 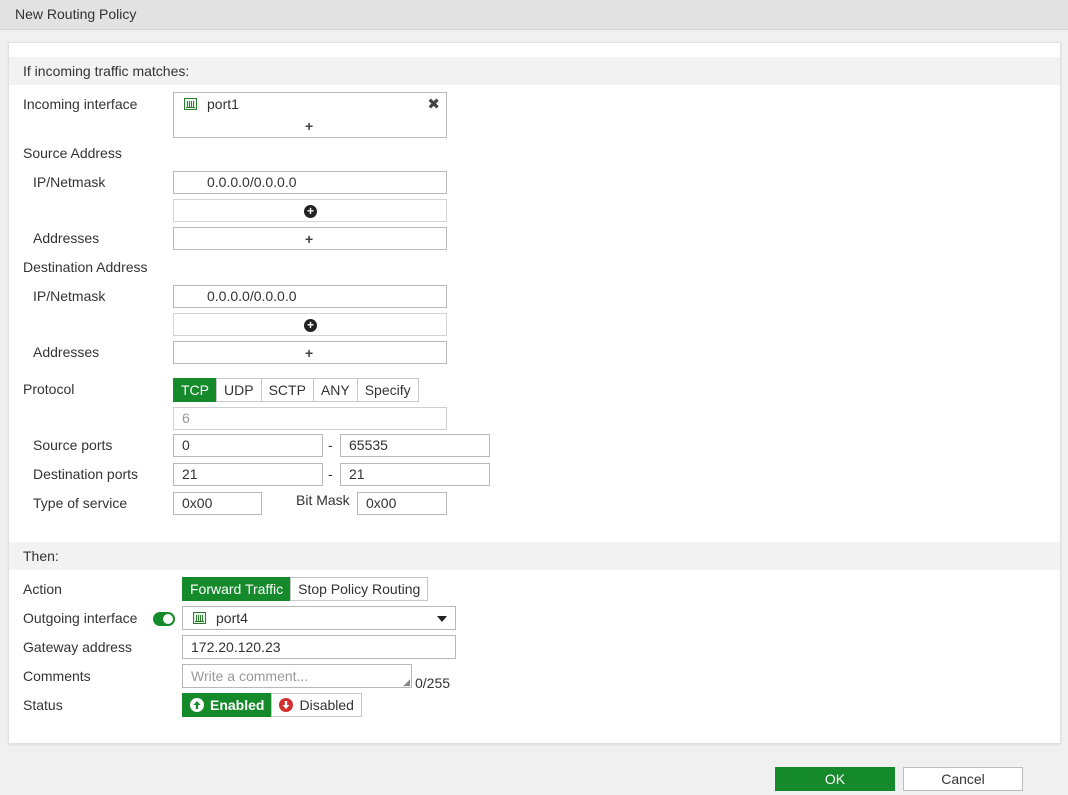 What do you see at coordinates (86, 474) in the screenshot?
I see `destination-ports-label: Destination ports` at bounding box center [86, 474].